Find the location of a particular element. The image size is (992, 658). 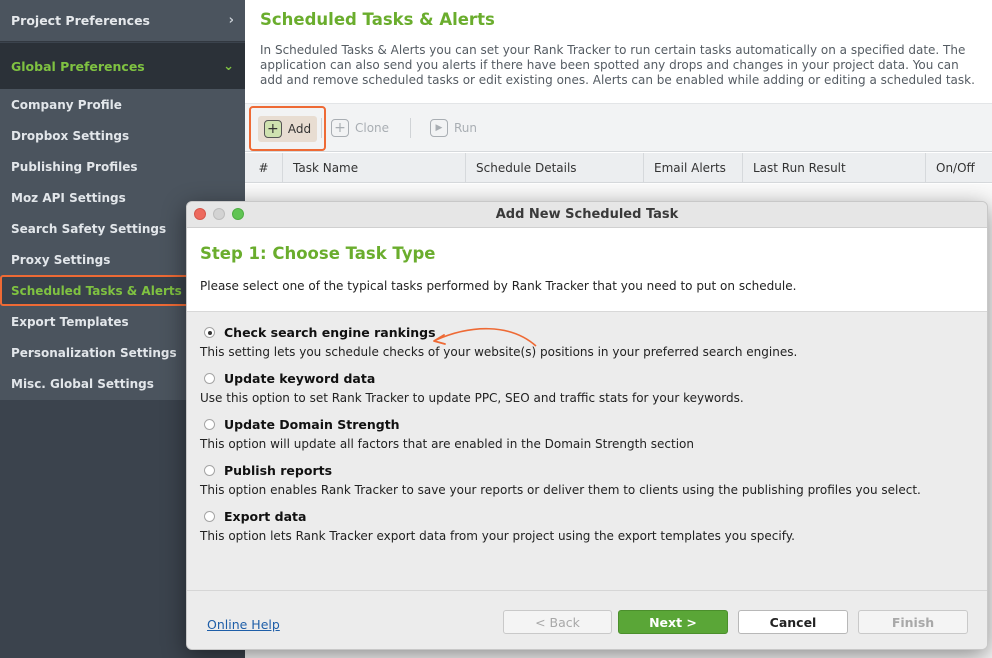

column-header-schedule-details: Schedule Details is located at coordinates (555, 168).